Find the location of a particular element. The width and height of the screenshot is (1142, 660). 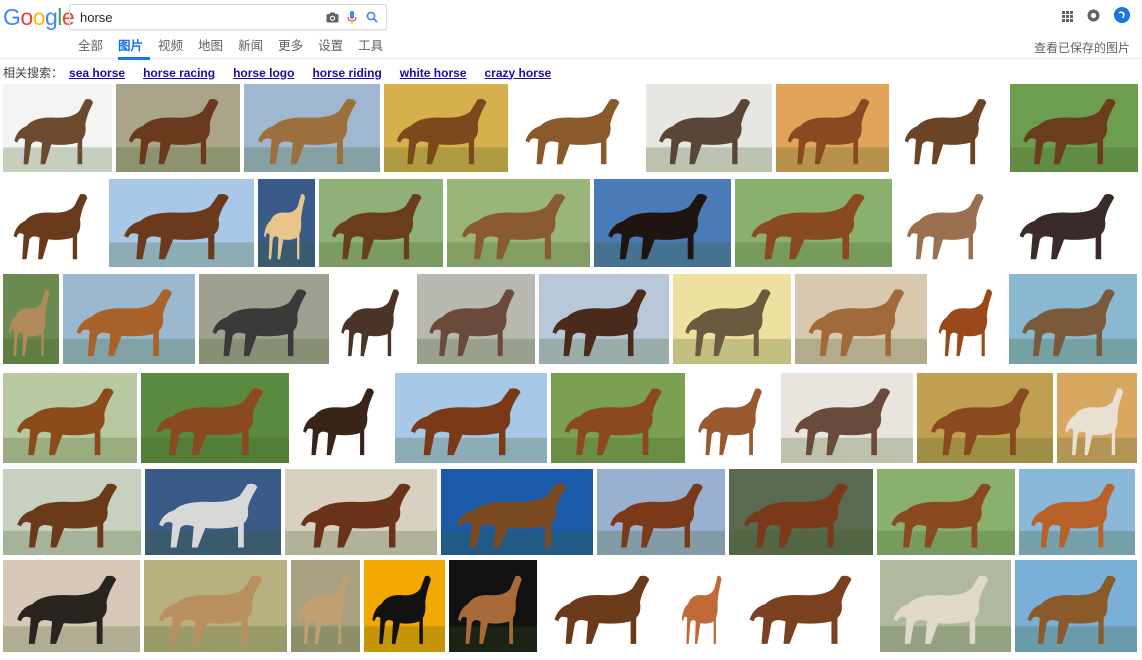

mic-icon is located at coordinates (352, 17).